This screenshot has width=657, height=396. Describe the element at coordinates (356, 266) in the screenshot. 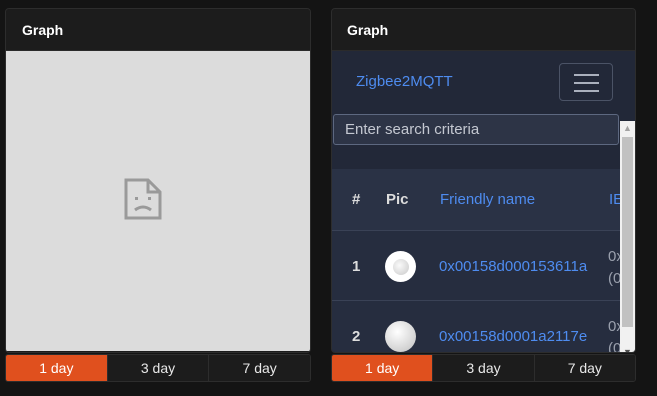

I see `row-number: 1` at that location.